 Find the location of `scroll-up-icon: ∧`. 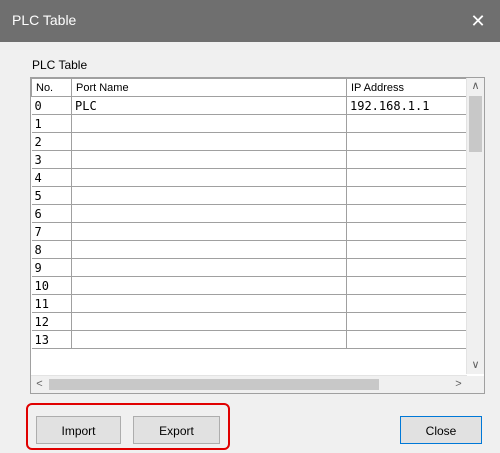

scroll-up-icon: ∧ is located at coordinates (475, 86).